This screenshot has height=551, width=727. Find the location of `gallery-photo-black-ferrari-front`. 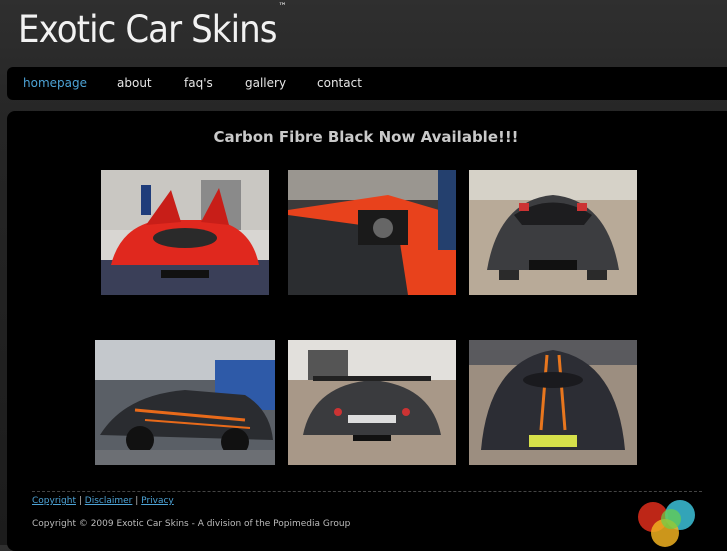

gallery-photo-black-ferrari-front is located at coordinates (553, 232).